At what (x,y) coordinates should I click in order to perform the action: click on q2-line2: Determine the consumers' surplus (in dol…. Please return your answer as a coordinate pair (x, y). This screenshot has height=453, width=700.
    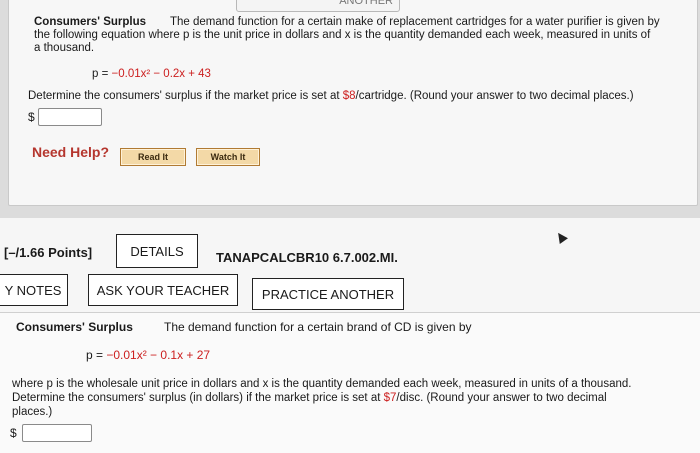
    Looking at the image, I should click on (309, 398).